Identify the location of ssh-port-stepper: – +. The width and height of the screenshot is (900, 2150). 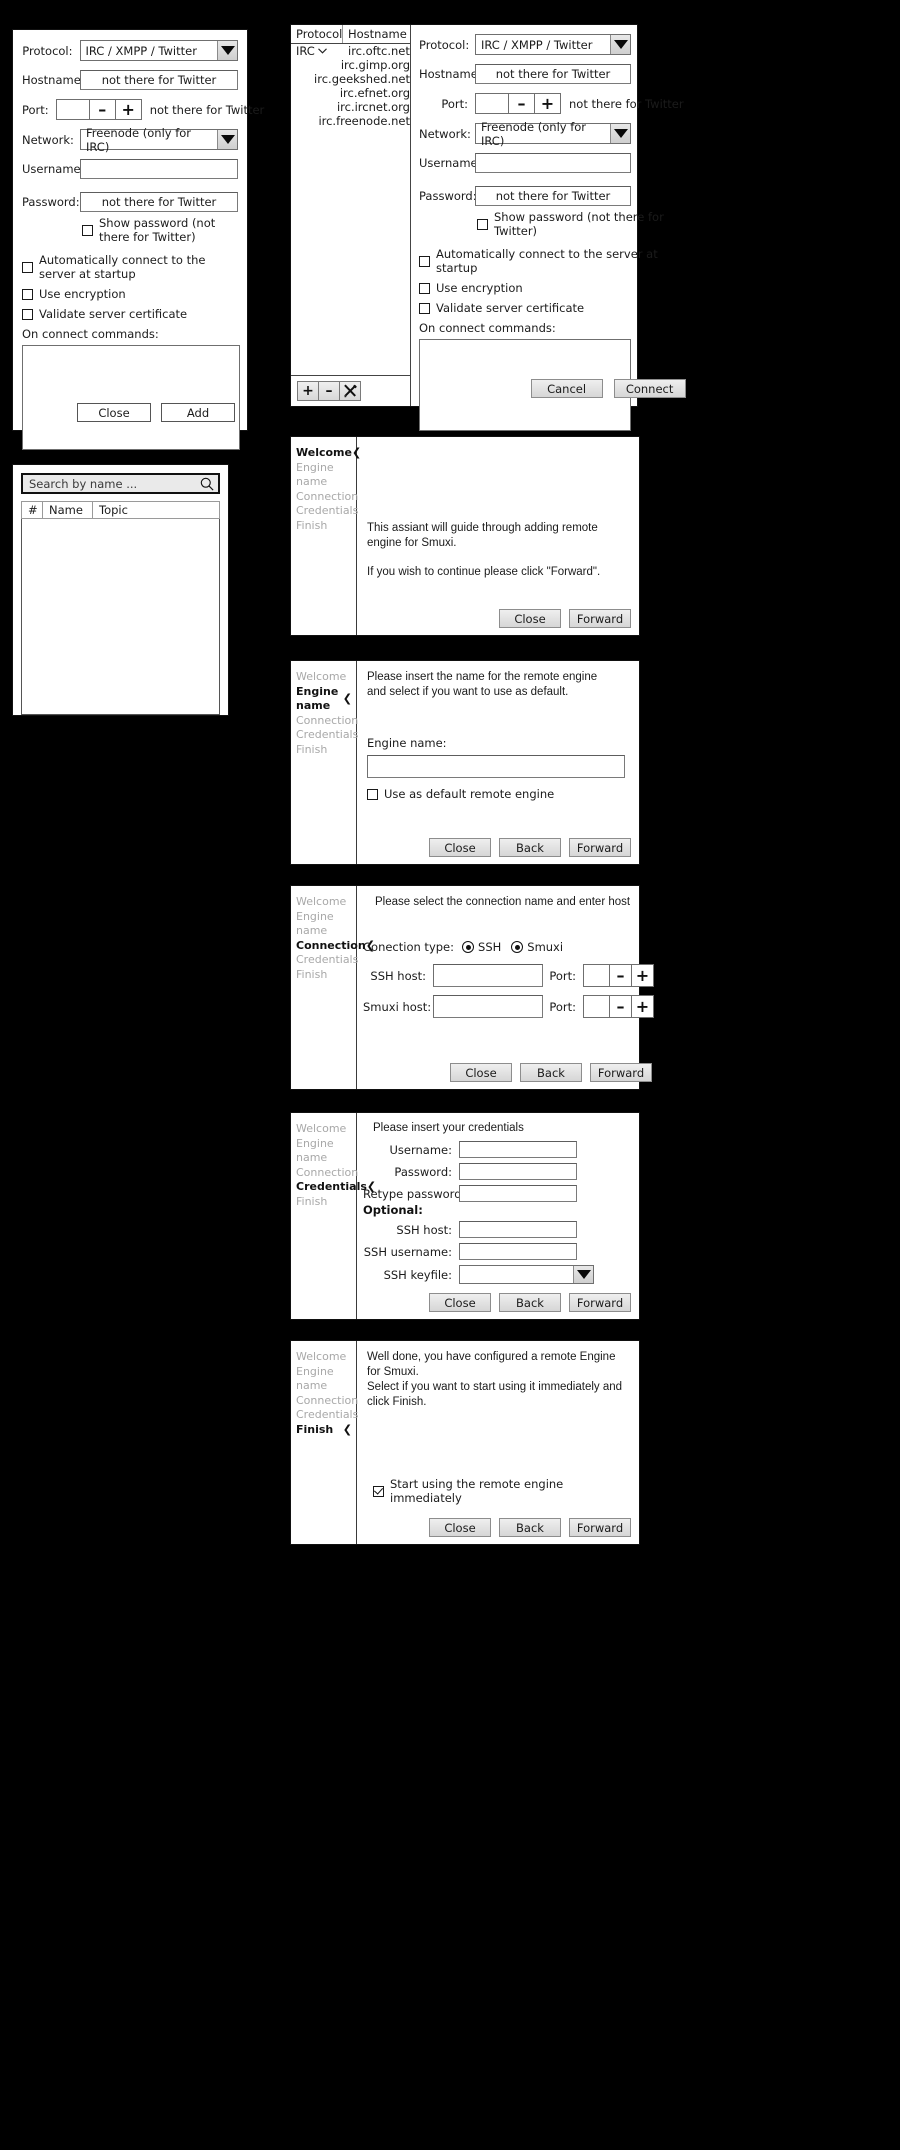
(618, 975).